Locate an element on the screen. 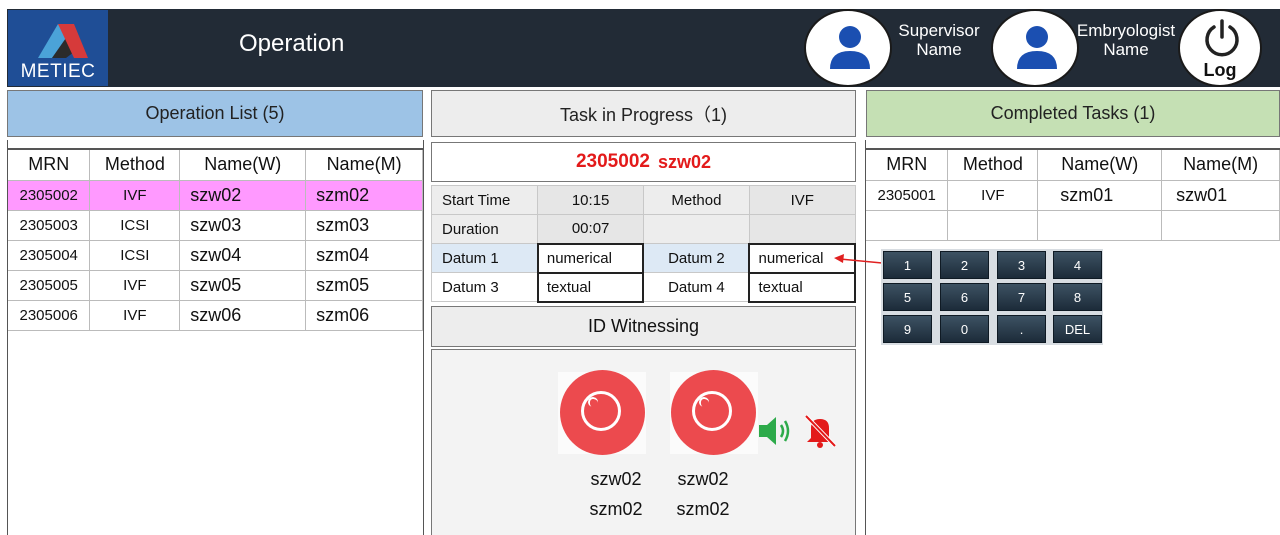 The image size is (1280, 535). page-title: Operation is located at coordinates (292, 43).